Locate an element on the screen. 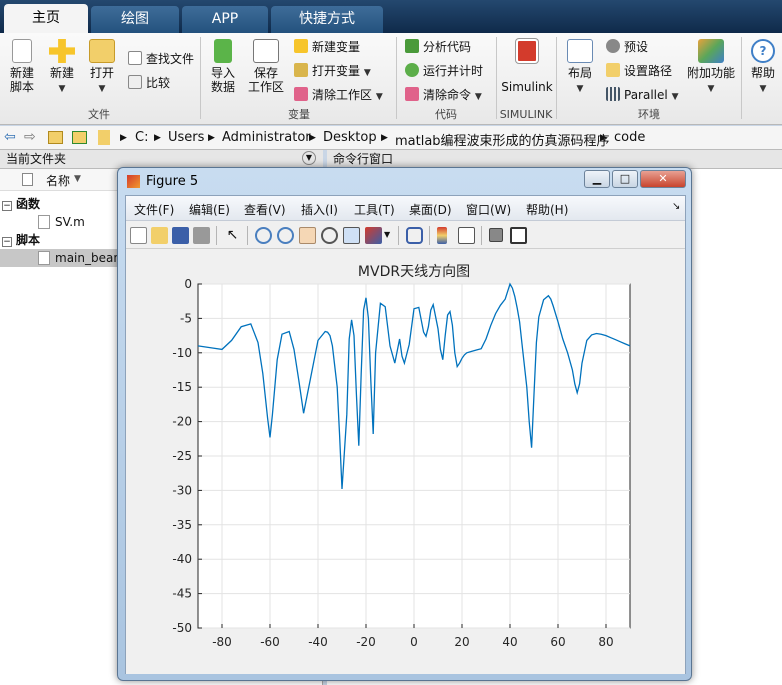 The image size is (782, 685). run-and-time-button: 运行并计时 is located at coordinates (444, 71).